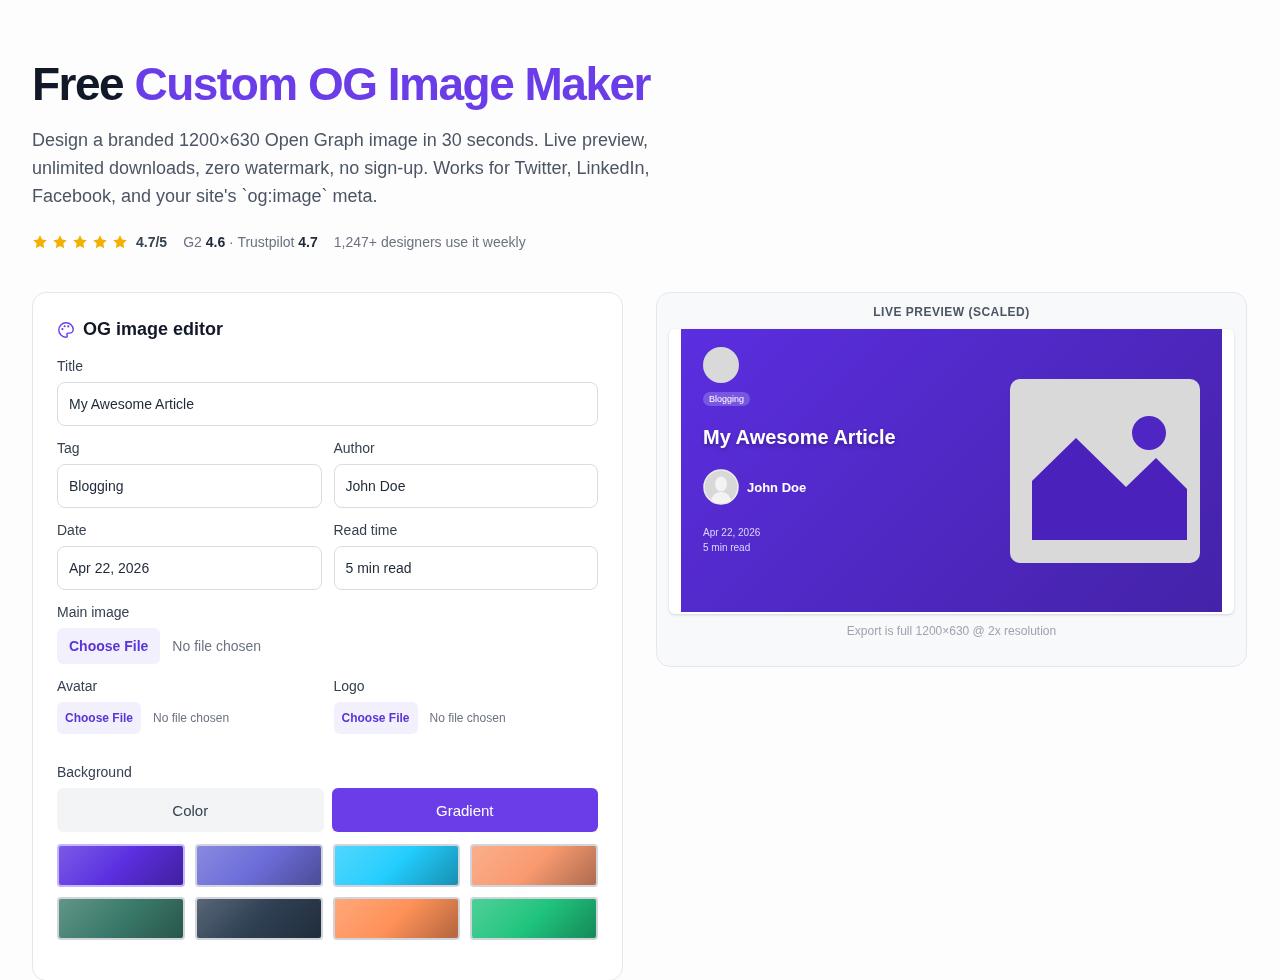 The height and width of the screenshot is (980, 1280). Describe the element at coordinates (727, 399) in the screenshot. I see `tag-badge: Blogging` at that location.